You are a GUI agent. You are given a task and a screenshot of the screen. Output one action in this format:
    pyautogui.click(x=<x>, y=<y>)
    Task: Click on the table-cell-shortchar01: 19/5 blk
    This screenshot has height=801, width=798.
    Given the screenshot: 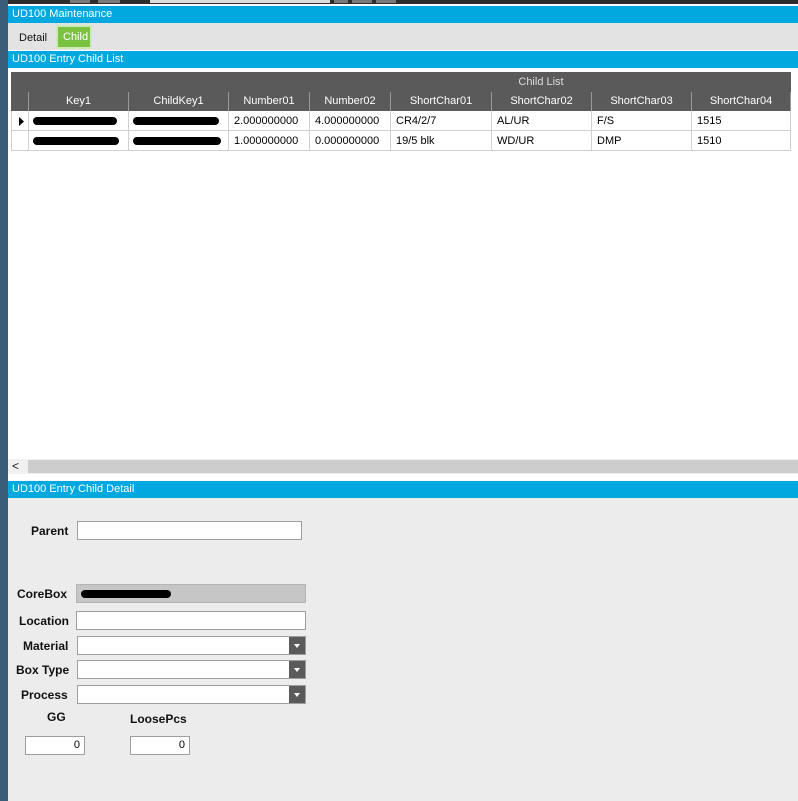 What is the action you would take?
    pyautogui.click(x=441, y=141)
    